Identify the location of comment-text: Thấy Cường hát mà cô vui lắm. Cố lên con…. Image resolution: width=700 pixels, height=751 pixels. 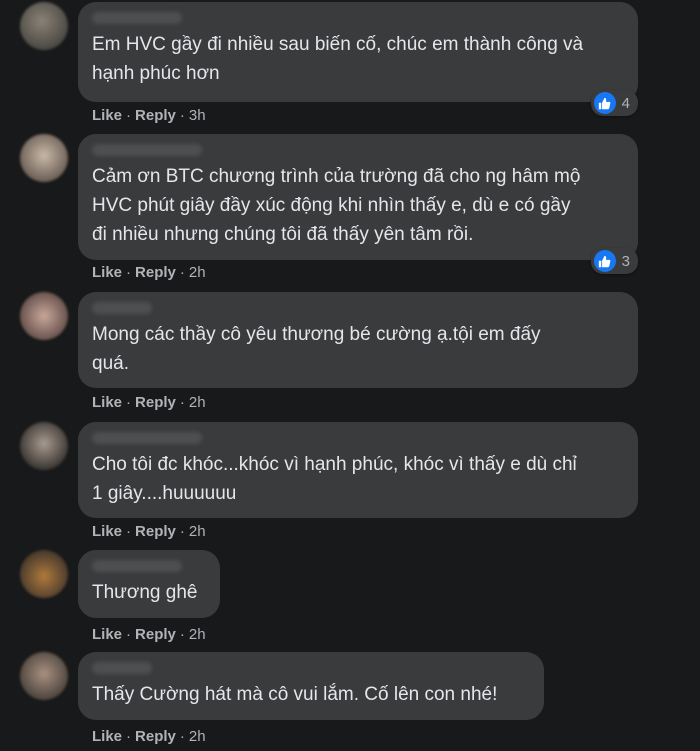
(295, 694).